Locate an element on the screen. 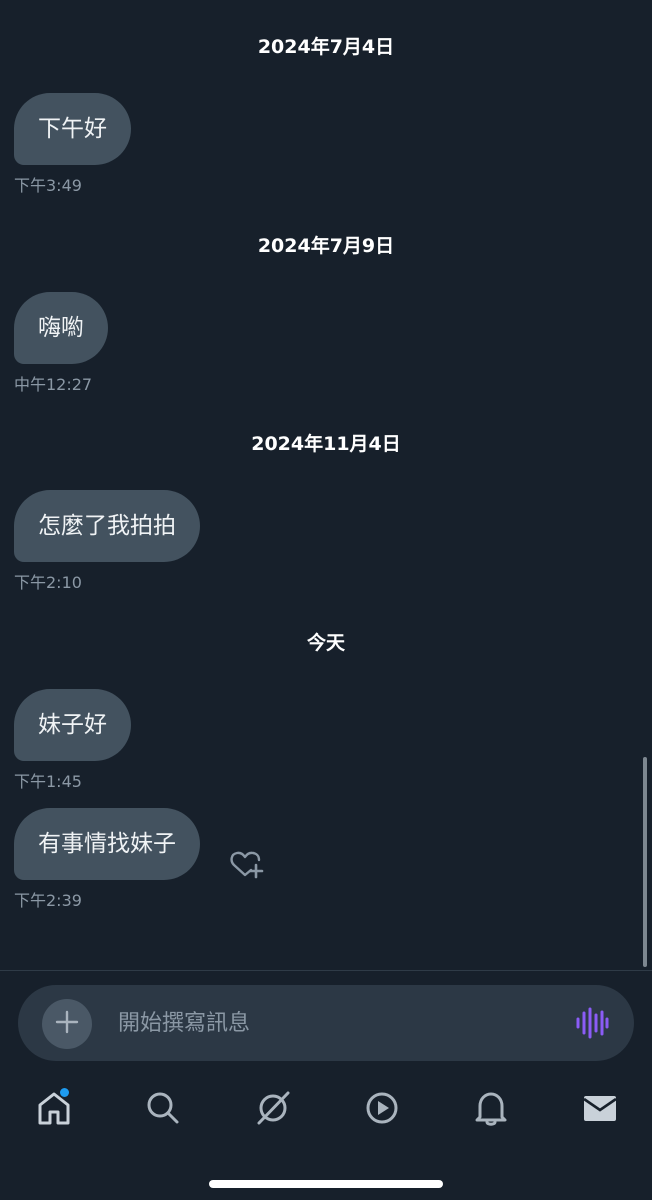 The height and width of the screenshot is (1200, 652). play-icon is located at coordinates (382, 1110).